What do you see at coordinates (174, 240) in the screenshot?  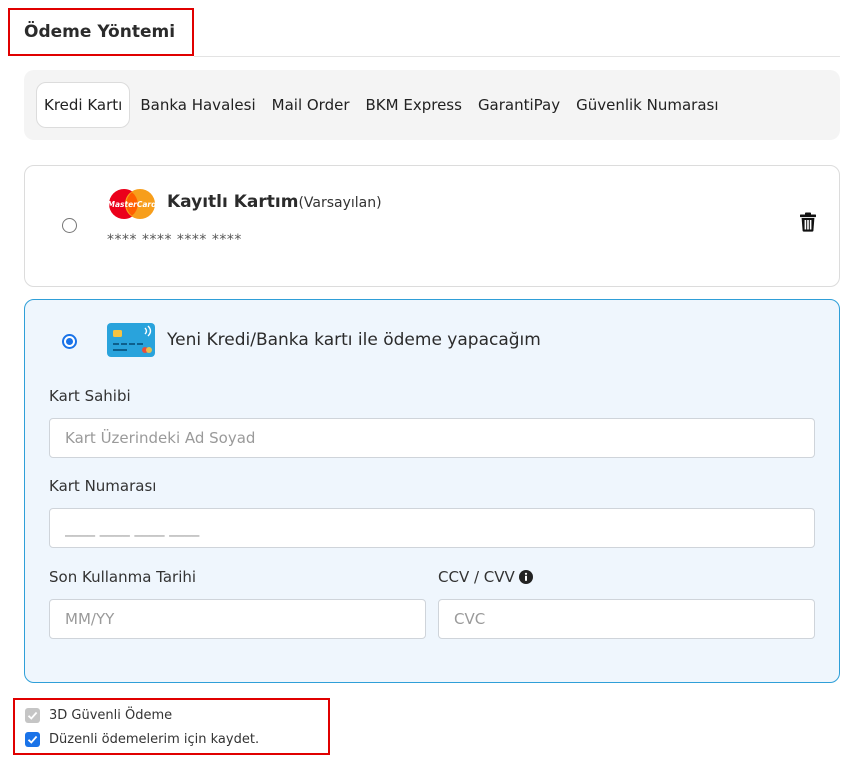 I see `masked-card-number: **** **** **** ****` at bounding box center [174, 240].